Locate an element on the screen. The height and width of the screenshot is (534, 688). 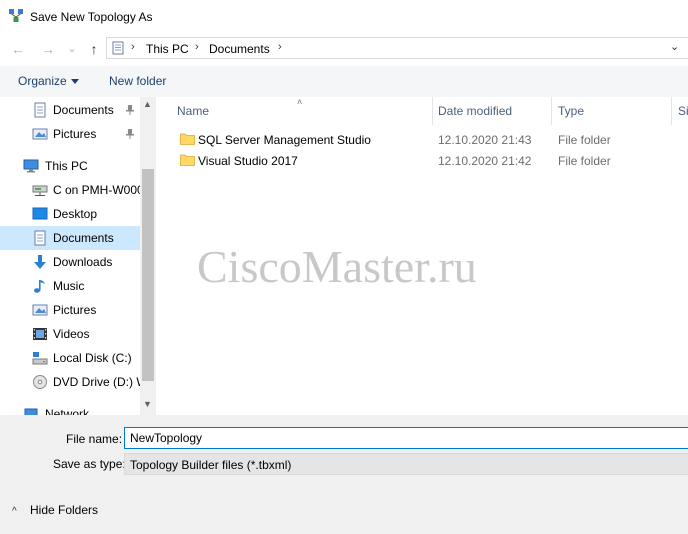
nav-item-documents: Documents is located at coordinates (70, 238).